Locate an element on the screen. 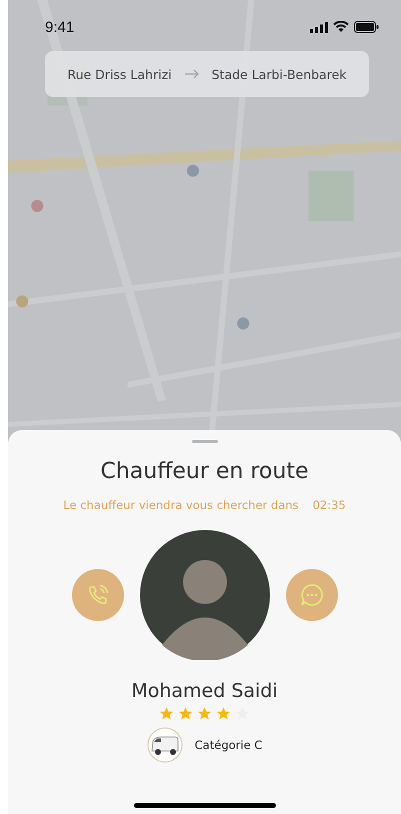  route-destination: Stade Larbi-Benbarek is located at coordinates (279, 74).